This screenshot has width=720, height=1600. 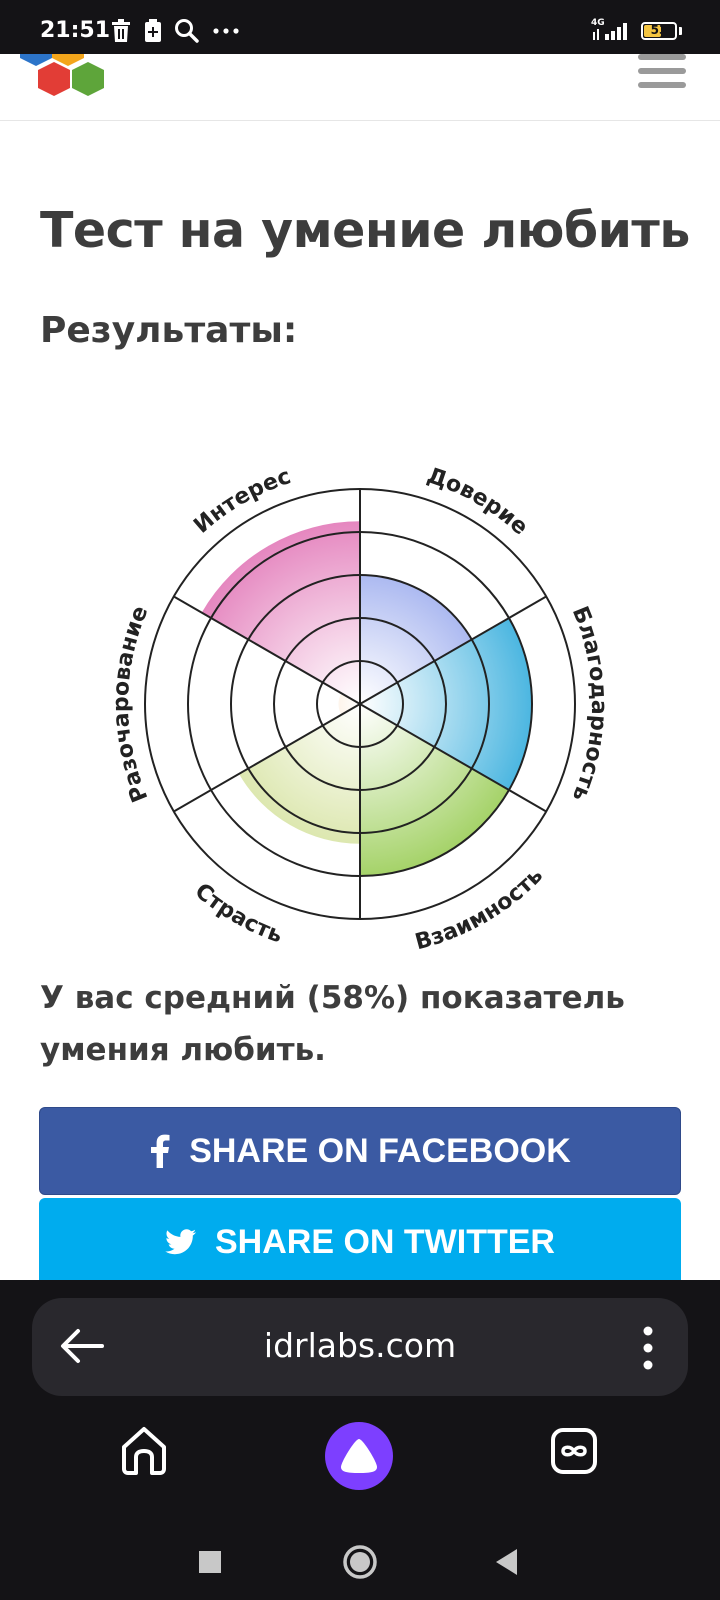 I want to click on circle-icon, so click(x=360, y=1562).